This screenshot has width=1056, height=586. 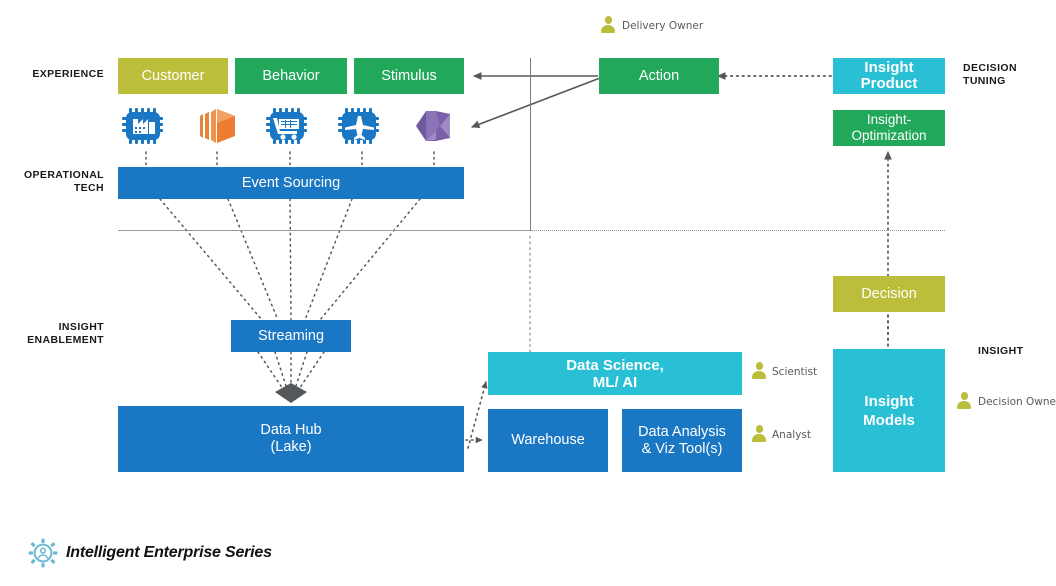 I want to click on box-data-hub: Data Hub (Lake), so click(x=291, y=439).